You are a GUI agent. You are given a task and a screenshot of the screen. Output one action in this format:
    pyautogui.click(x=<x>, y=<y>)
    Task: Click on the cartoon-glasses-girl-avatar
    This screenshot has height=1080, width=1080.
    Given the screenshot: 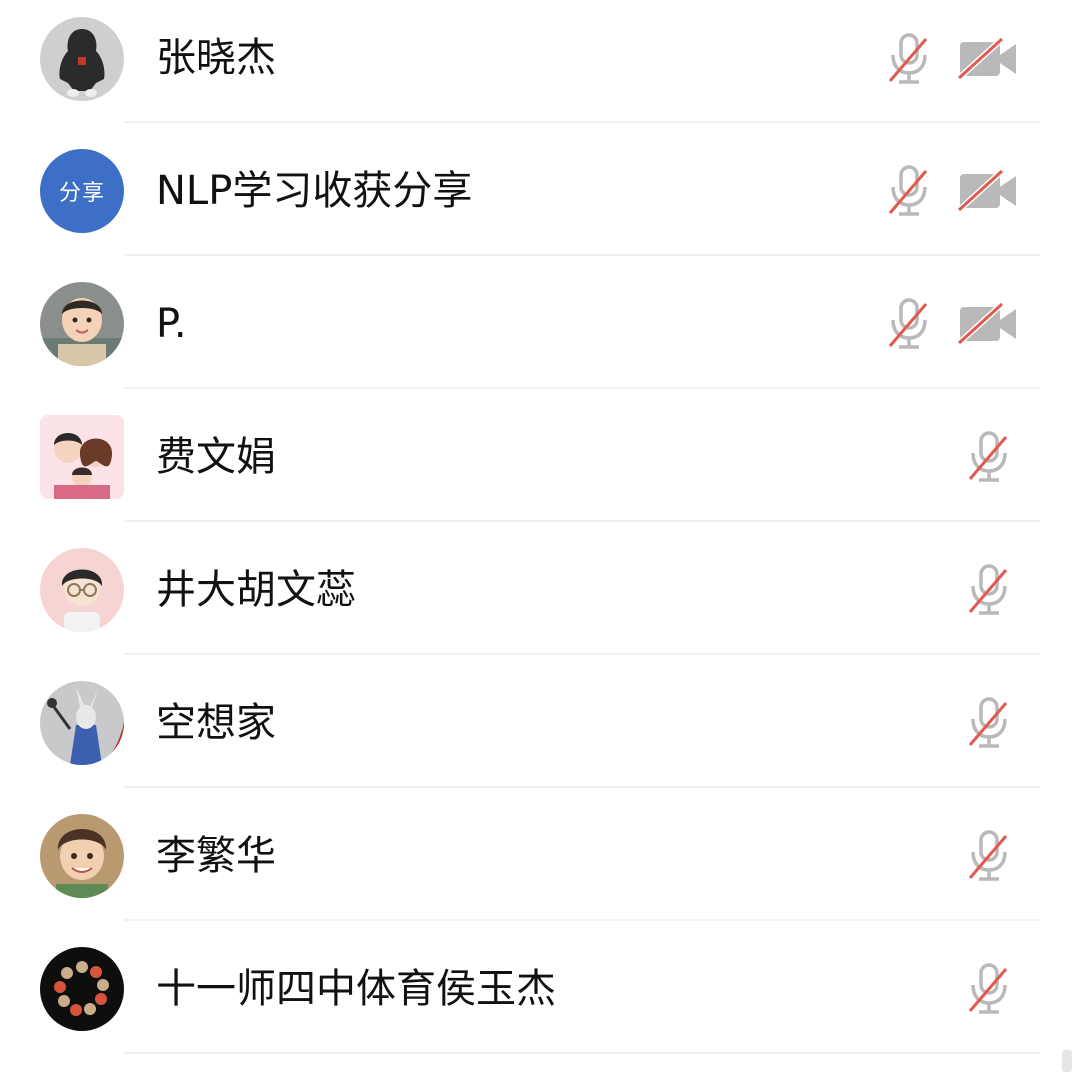 What is the action you would take?
    pyautogui.click(x=82, y=590)
    